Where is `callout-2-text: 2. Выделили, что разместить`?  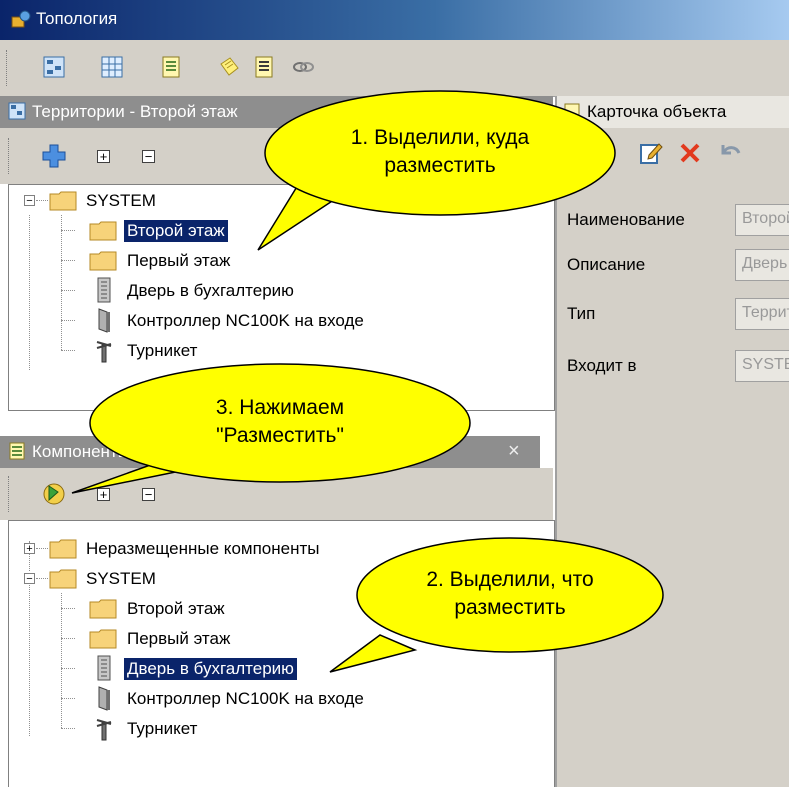 callout-2-text: 2. Выделили, что разместить is located at coordinates (510, 593).